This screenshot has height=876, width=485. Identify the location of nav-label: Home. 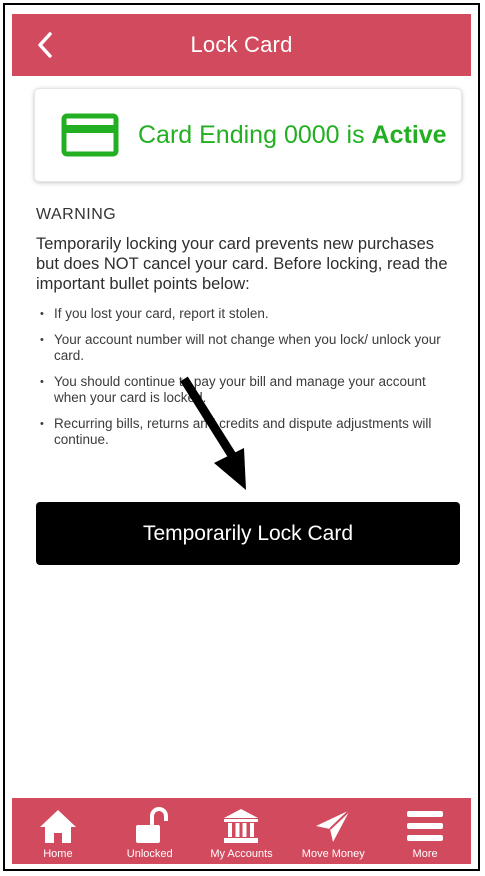
(58, 854).